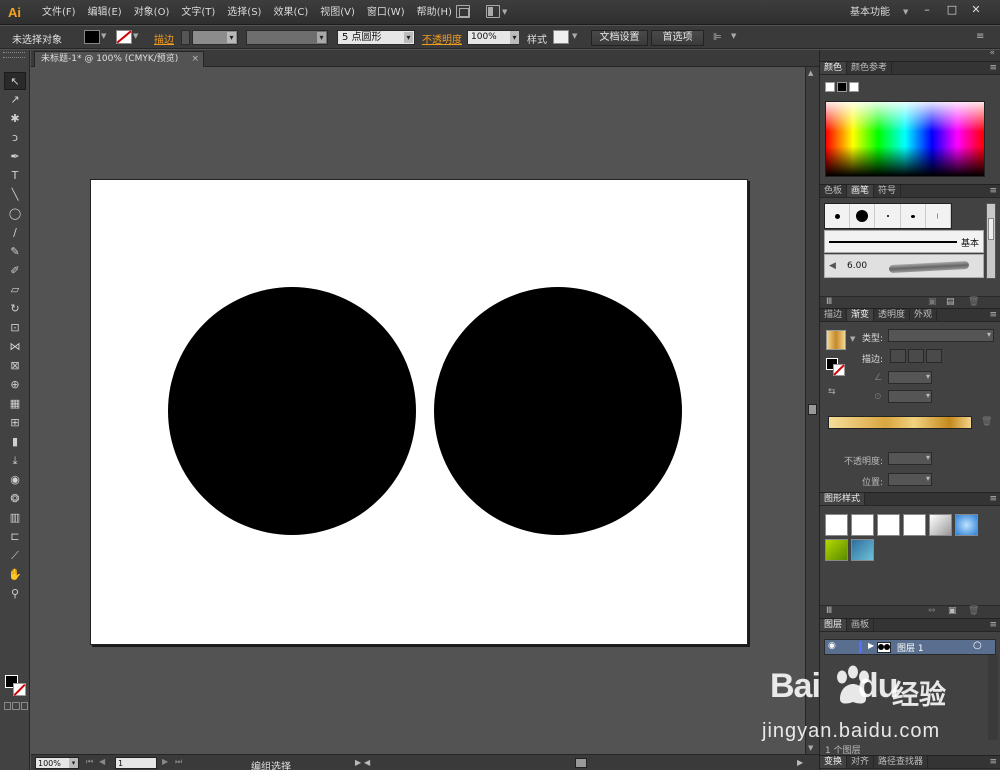  Describe the element at coordinates (15, 233) in the screenshot. I see `paintbrush-tool: ∕` at that location.